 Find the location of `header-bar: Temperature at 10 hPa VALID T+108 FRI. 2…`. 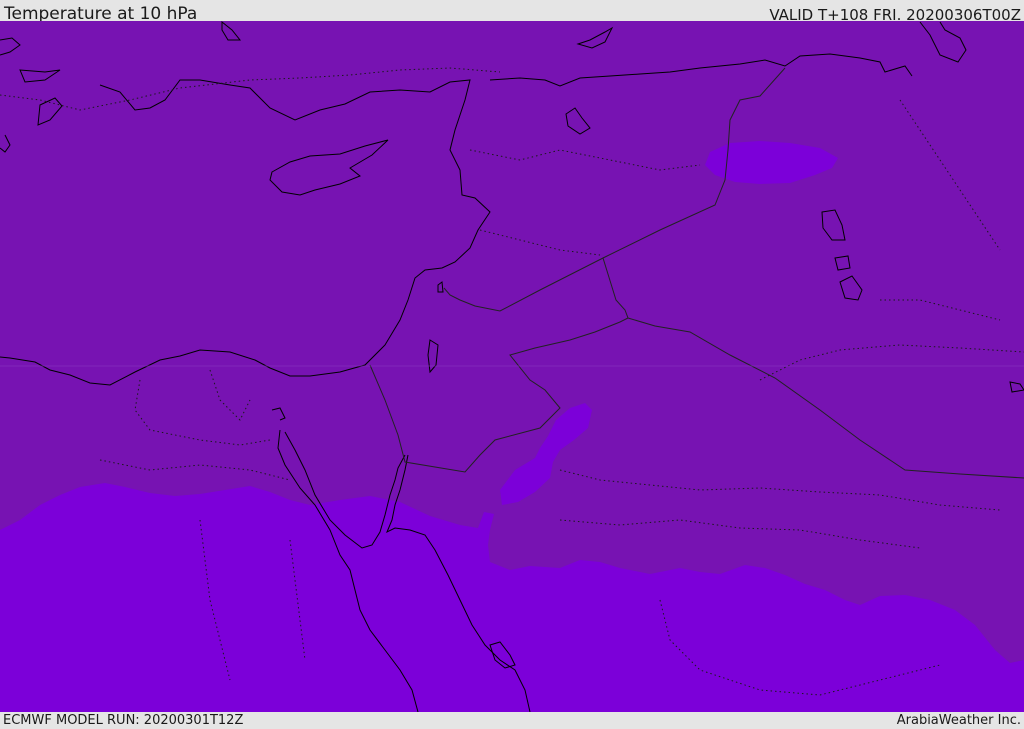

header-bar: Temperature at 10 hPa VALID T+108 FRI. 2… is located at coordinates (512, 12).